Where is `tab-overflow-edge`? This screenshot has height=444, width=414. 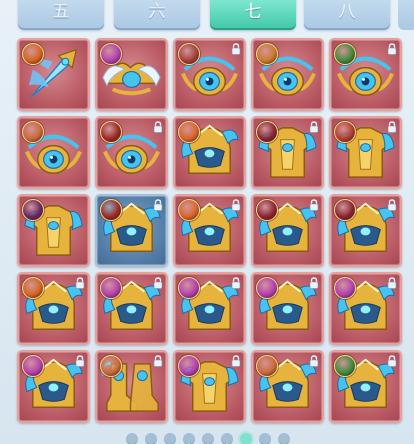
tab-overflow-edge is located at coordinates (406, 15).